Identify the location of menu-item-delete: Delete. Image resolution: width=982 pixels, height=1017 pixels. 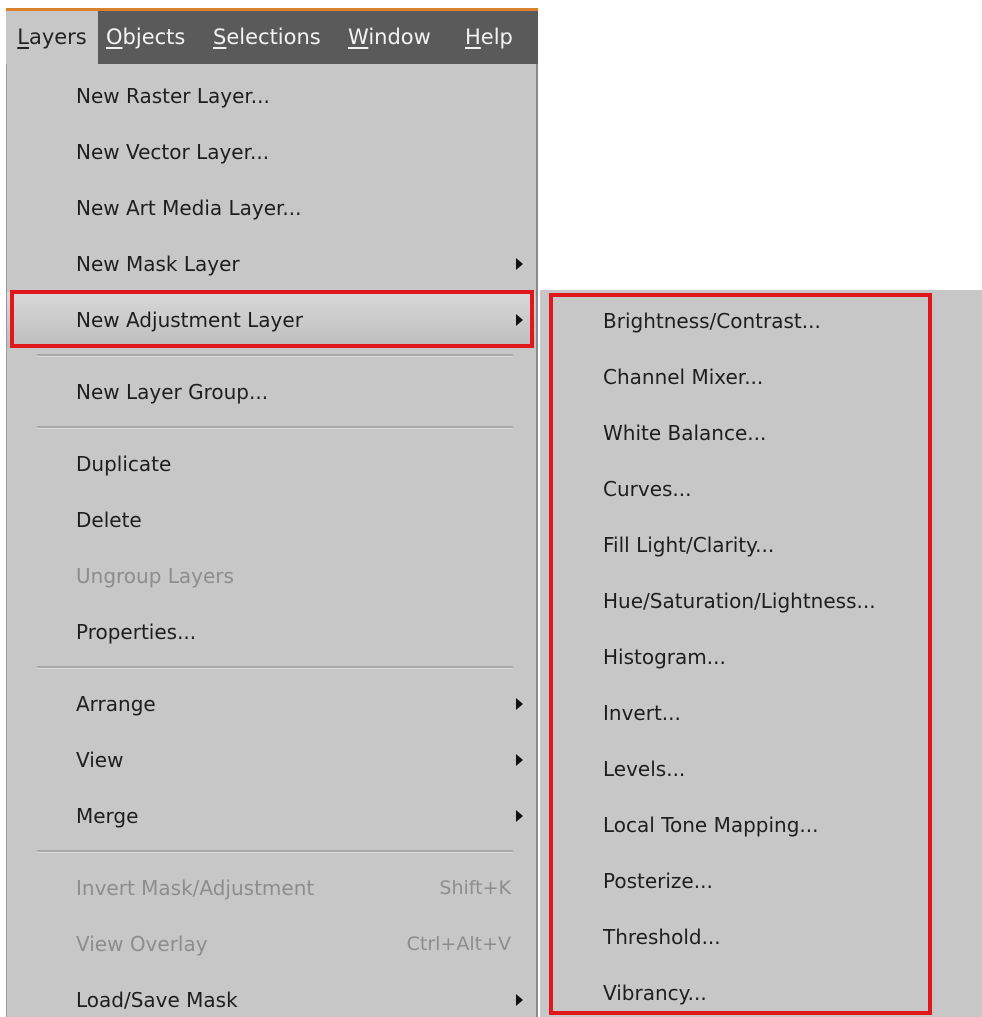
(271, 520).